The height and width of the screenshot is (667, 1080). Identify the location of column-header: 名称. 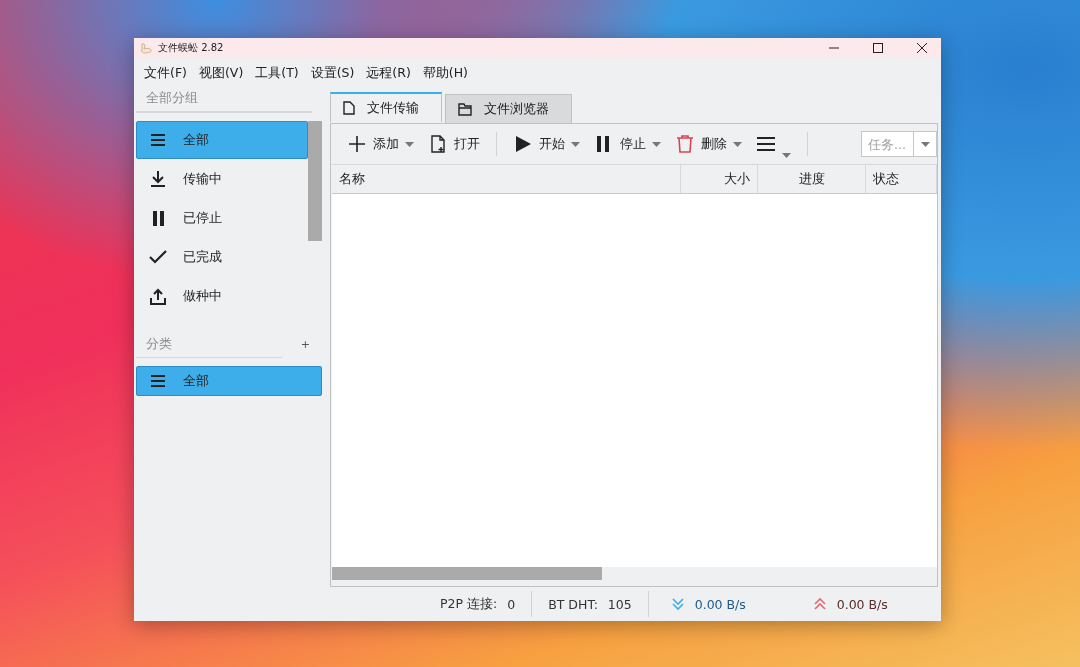
(506, 179).